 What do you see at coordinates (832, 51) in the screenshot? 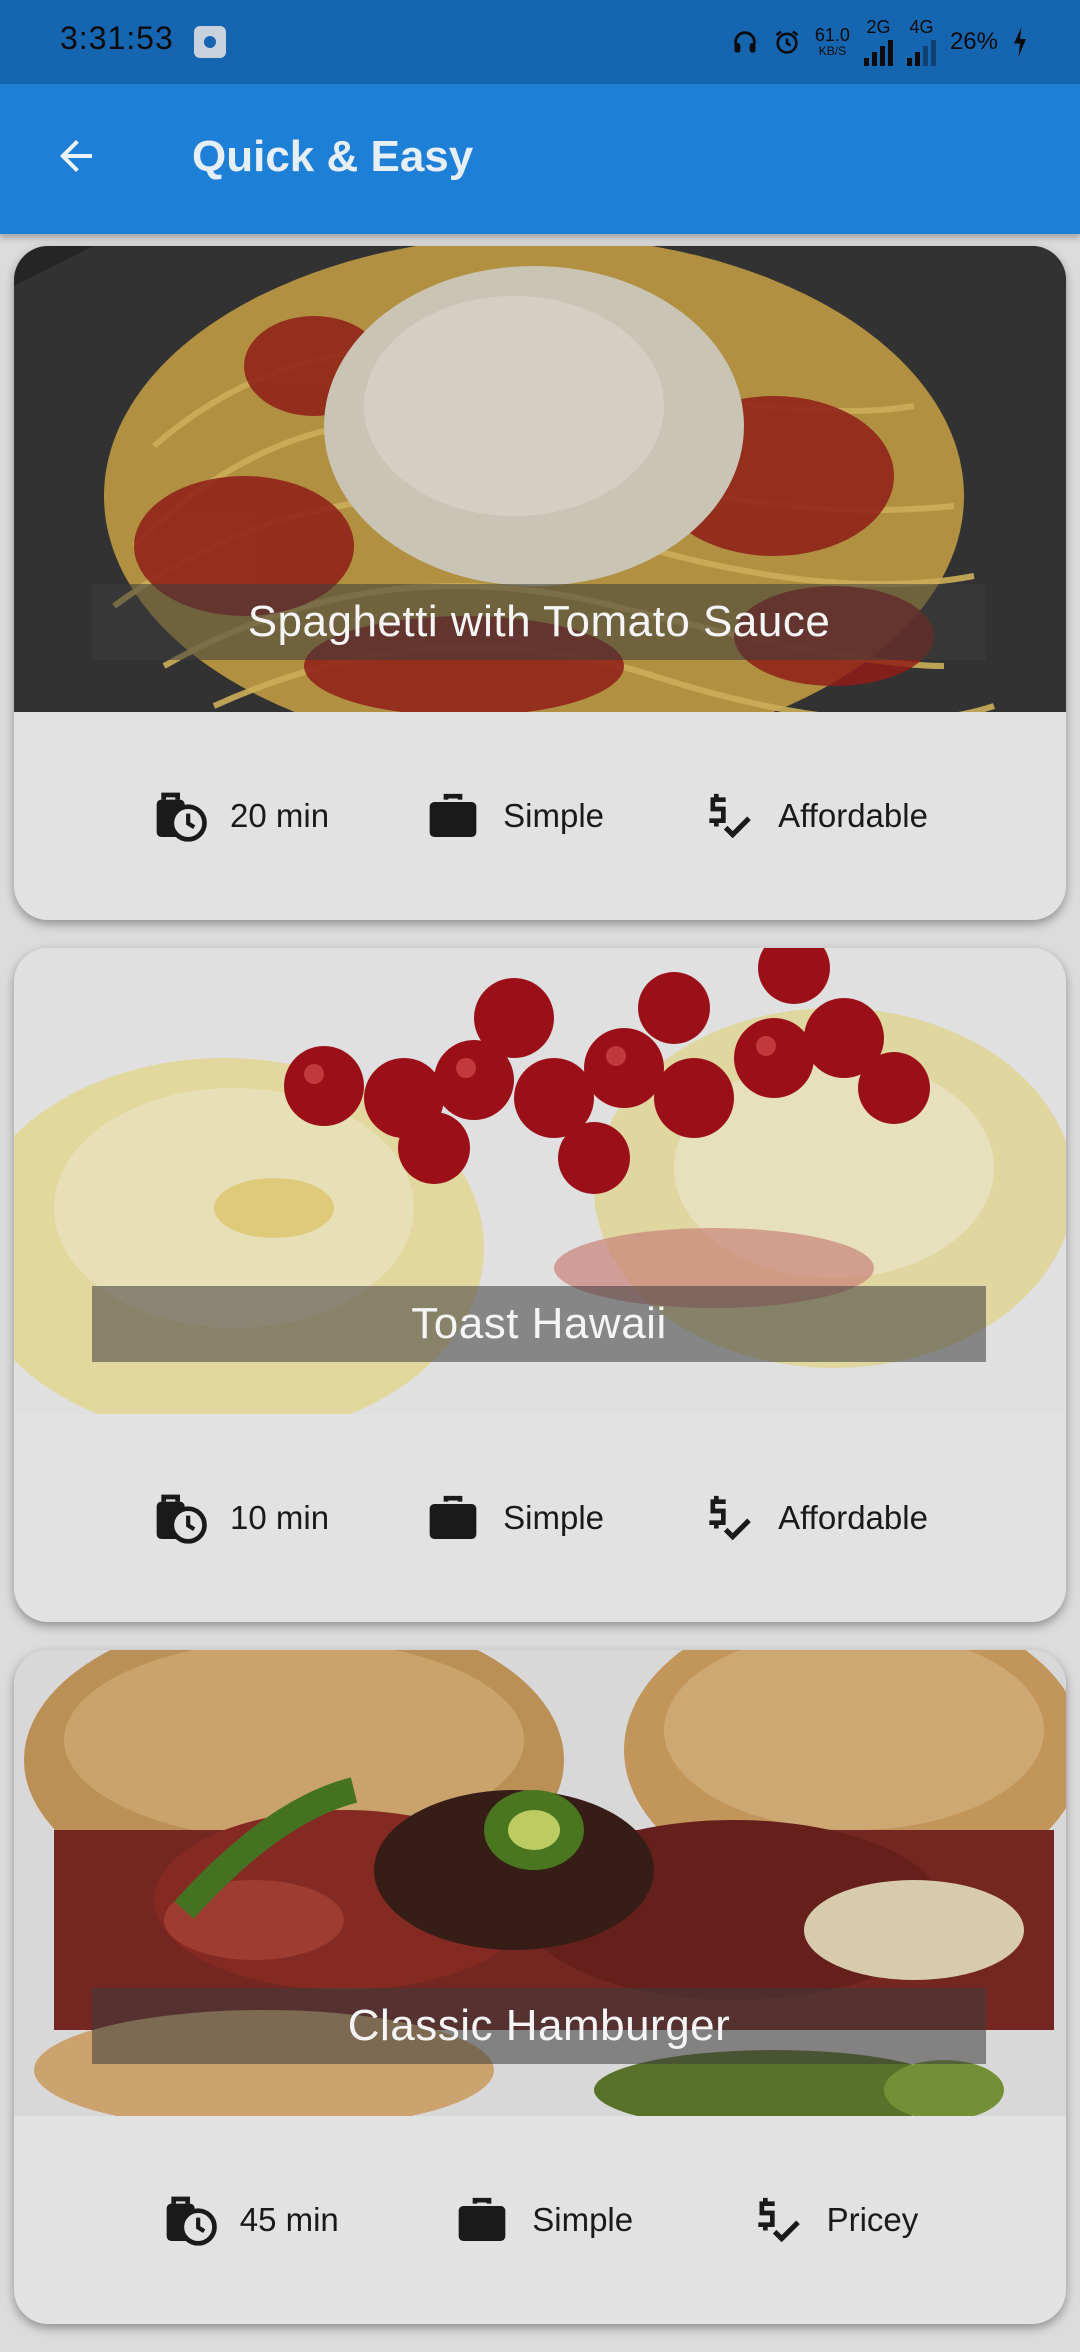
I see `network-speed-unit: KB/S` at bounding box center [832, 51].